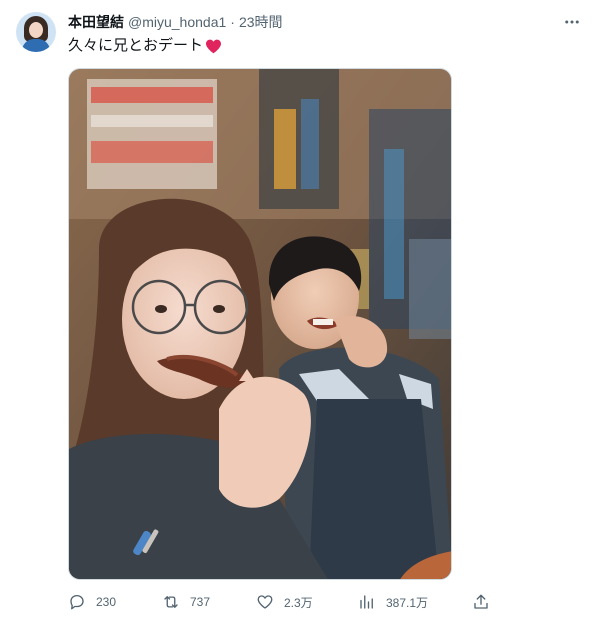  Describe the element at coordinates (366, 602) in the screenshot. I see `views-icon` at that location.